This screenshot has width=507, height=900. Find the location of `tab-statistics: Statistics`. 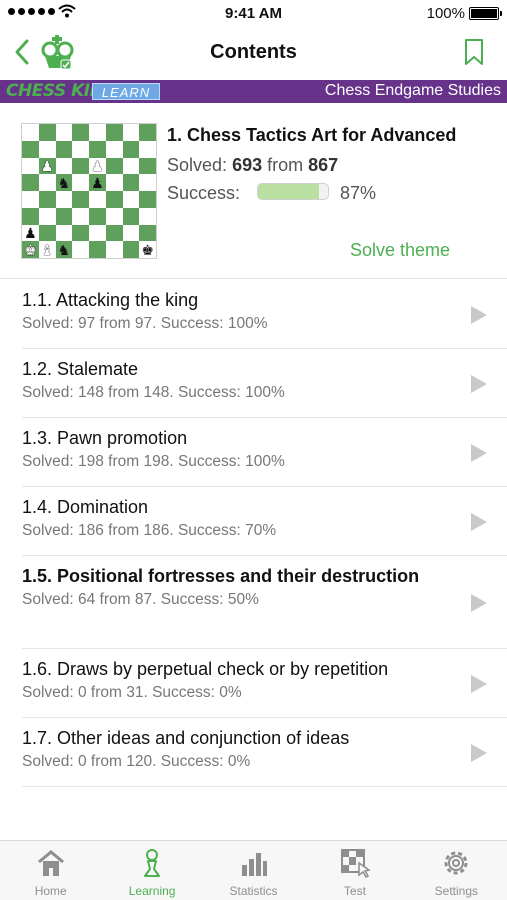

tab-statistics: Statistics is located at coordinates (253, 870).